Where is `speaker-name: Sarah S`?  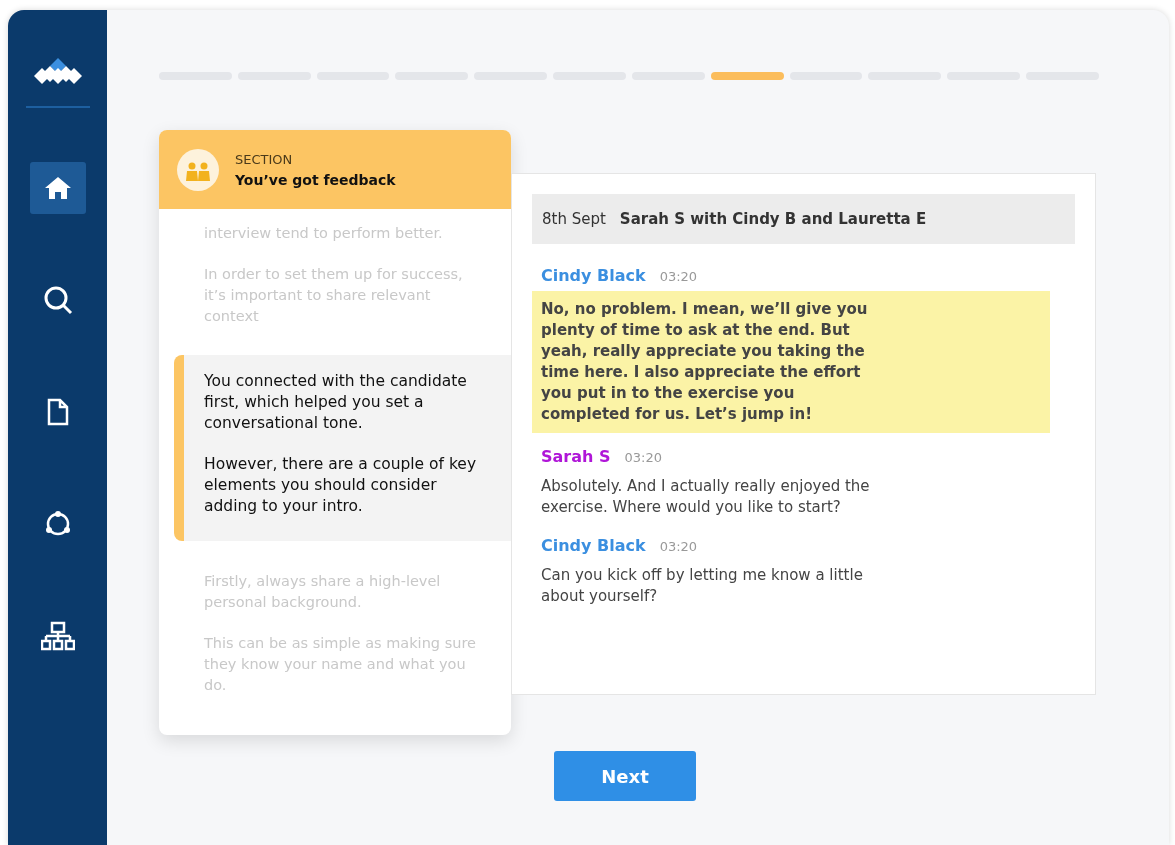 speaker-name: Sarah S is located at coordinates (576, 456).